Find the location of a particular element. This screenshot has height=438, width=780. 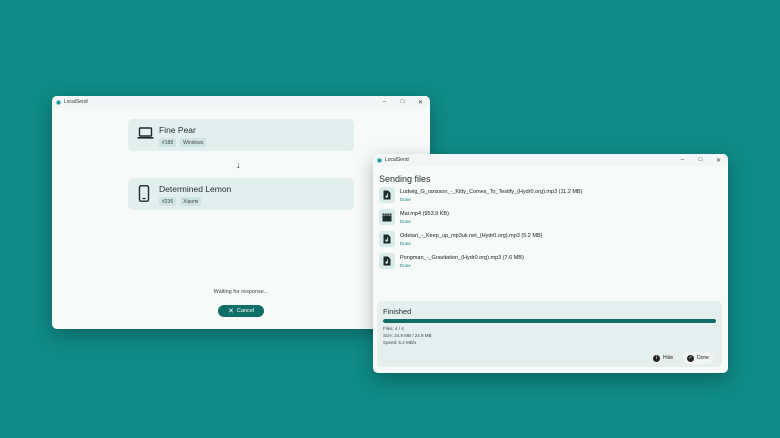

page-title: Sending files is located at coordinates (405, 179).